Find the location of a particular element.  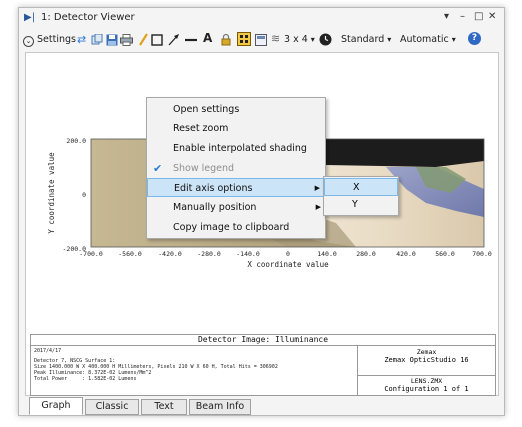

layout-size-dropdown: 3 x 4 ▾ is located at coordinates (299, 40).